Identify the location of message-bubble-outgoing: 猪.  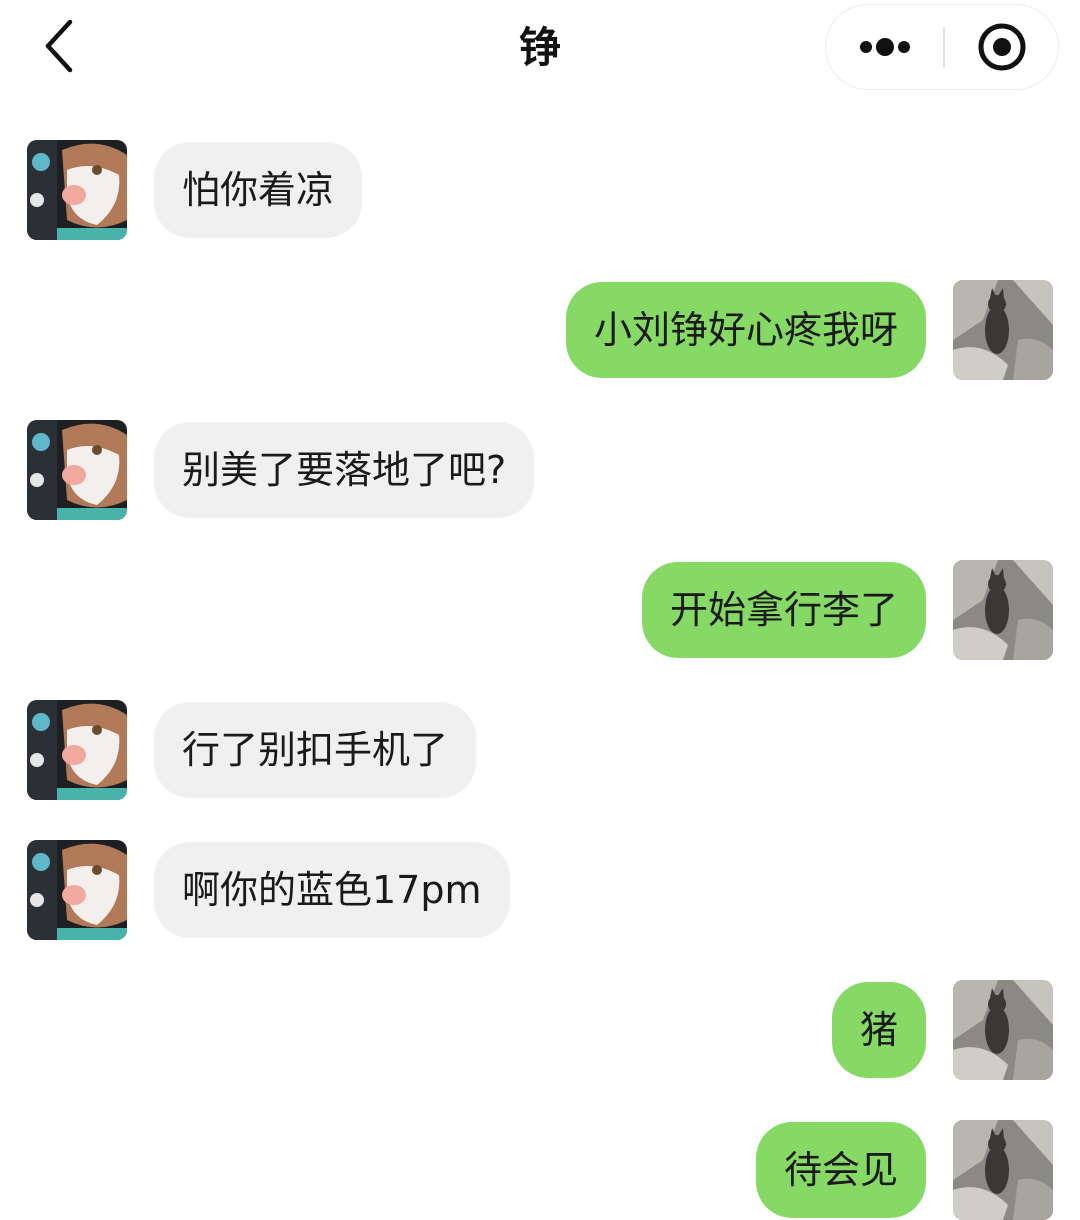
(878, 1030).